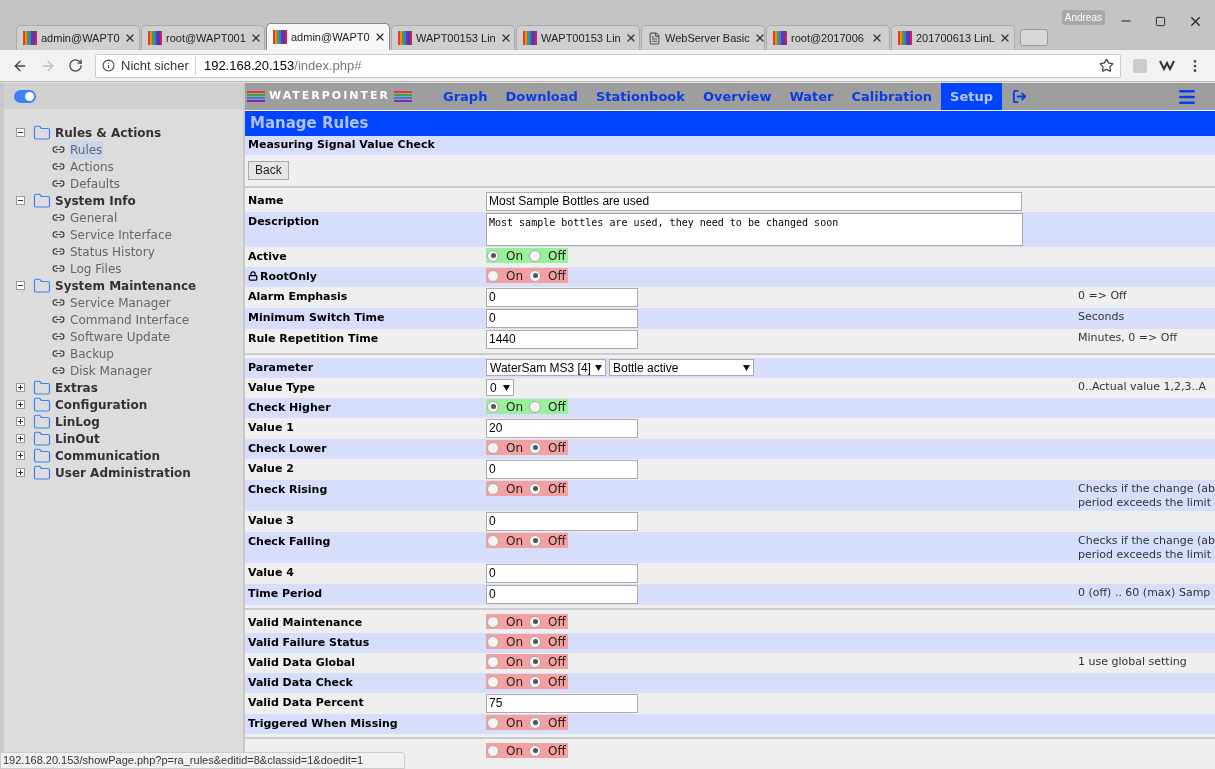  Describe the element at coordinates (955, 38) in the screenshot. I see `tab-title: 201700613 LinL` at that location.